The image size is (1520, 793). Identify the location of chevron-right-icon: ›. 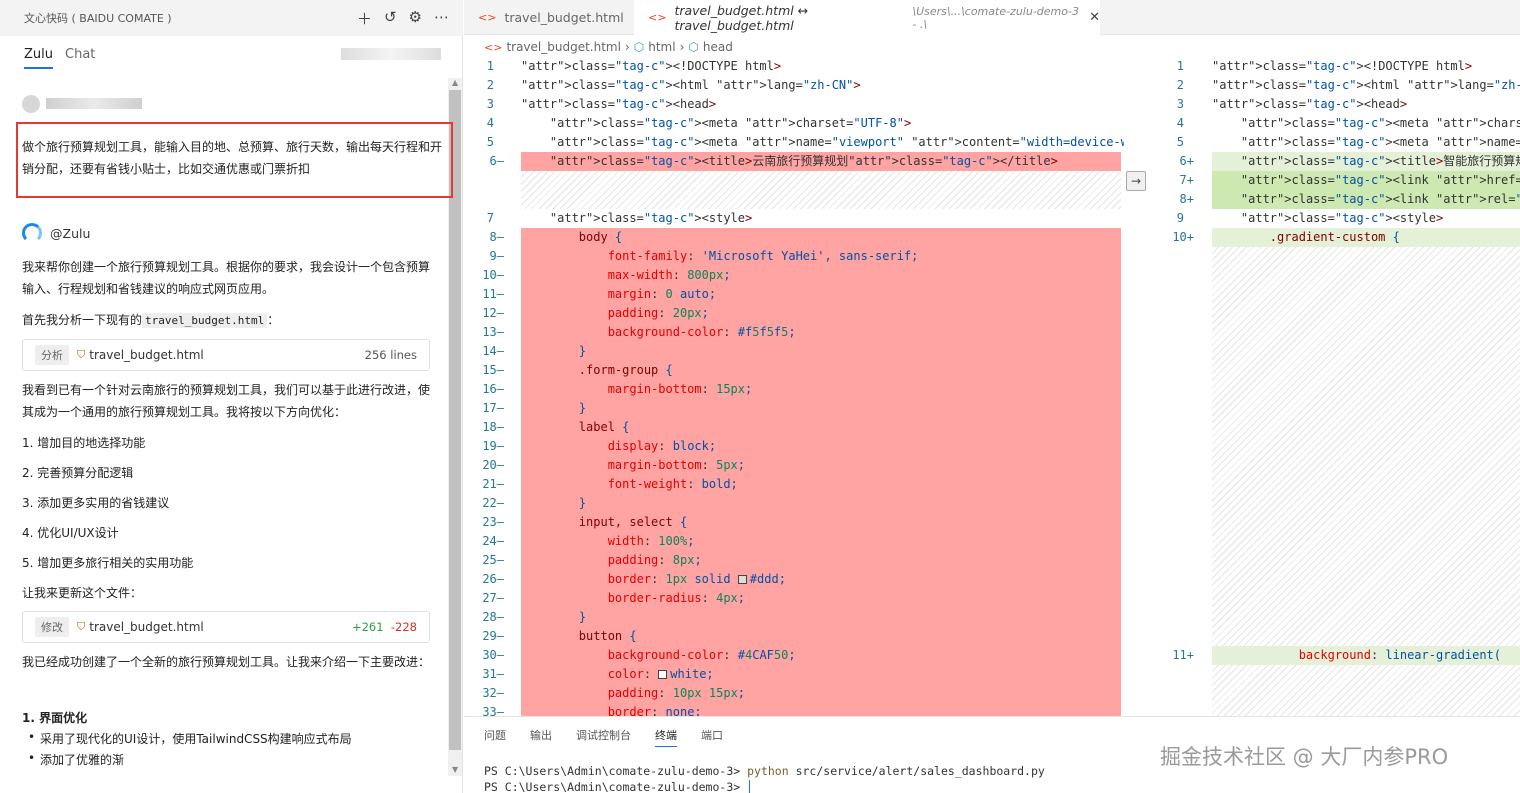
(682, 47).